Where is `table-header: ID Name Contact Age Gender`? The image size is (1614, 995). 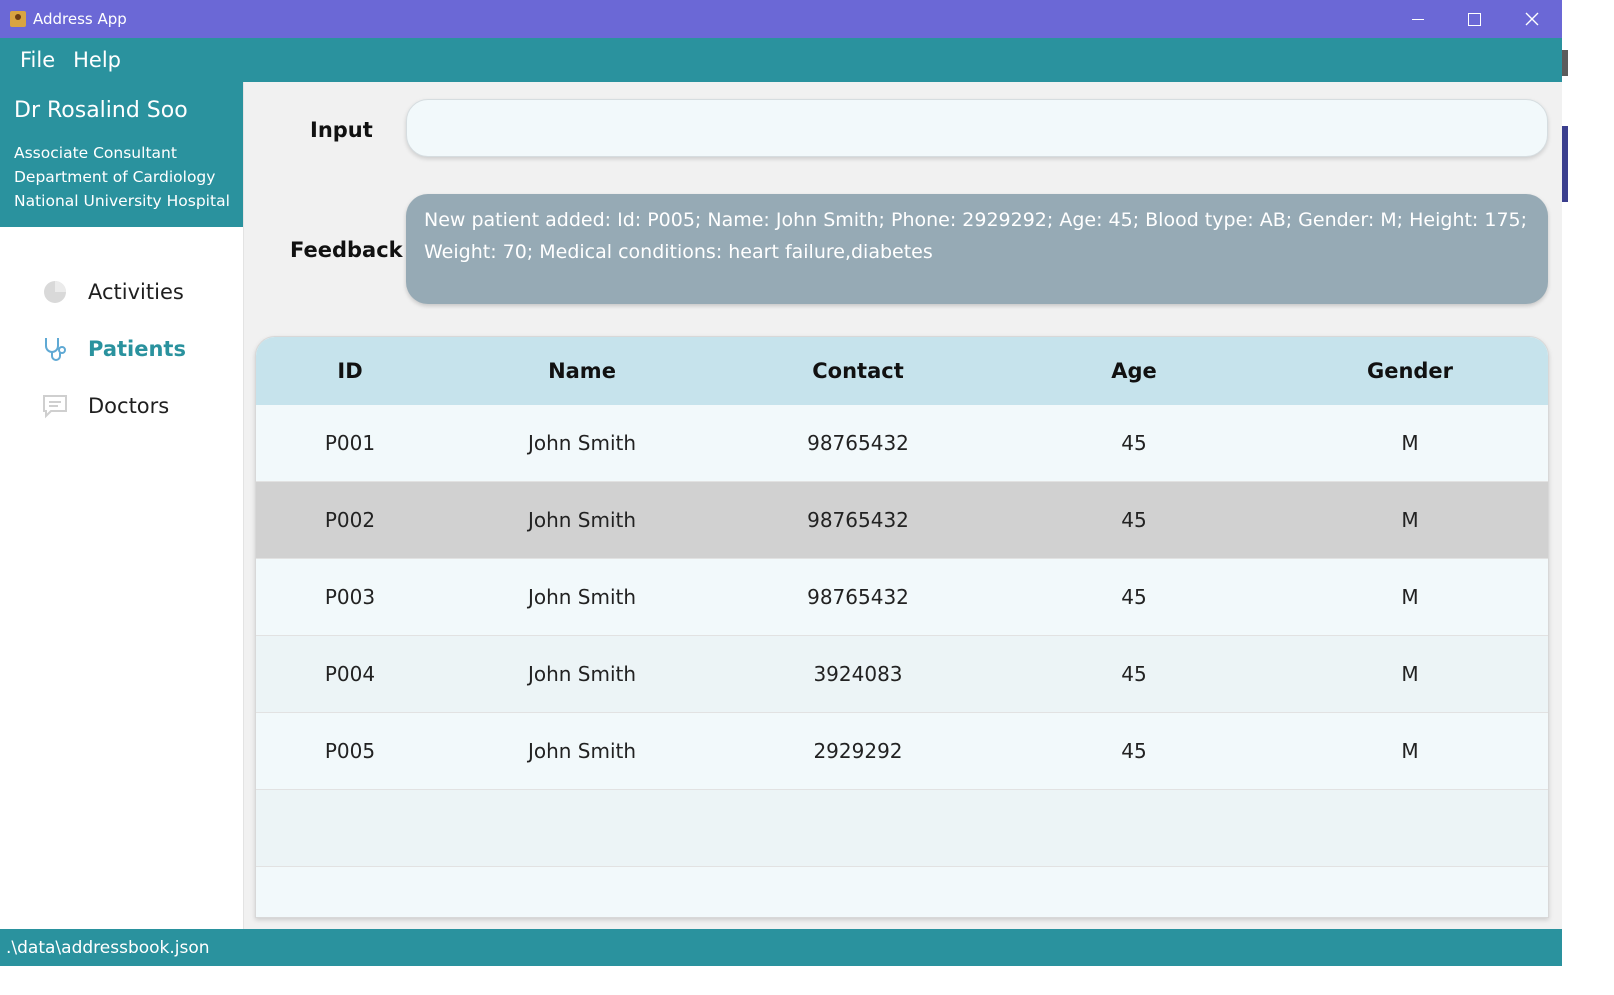
table-header: ID Name Contact Age Gender is located at coordinates (902, 371).